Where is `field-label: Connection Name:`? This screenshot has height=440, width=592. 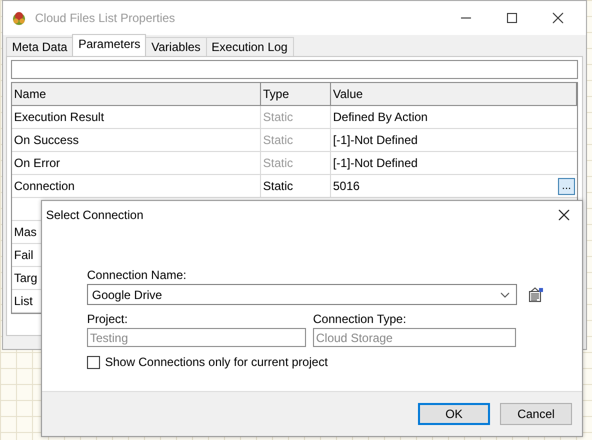 field-label: Connection Name: is located at coordinates (137, 275).